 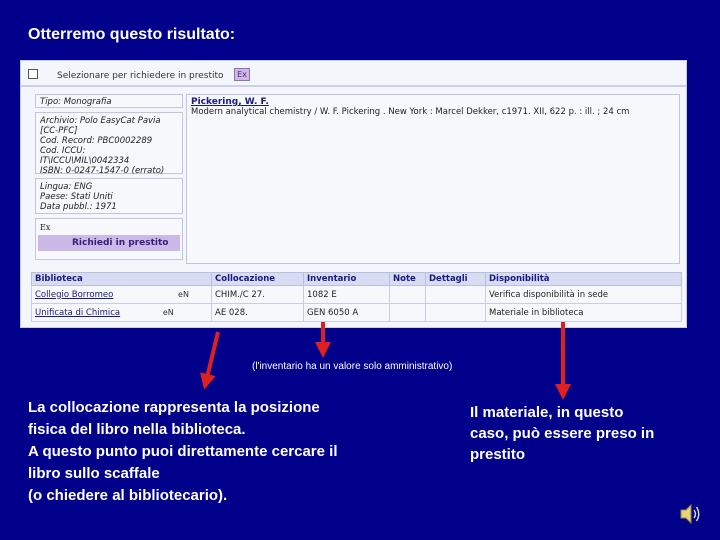 What do you see at coordinates (78, 207) in the screenshot?
I see `language-line: Data pubbl.: 1971` at bounding box center [78, 207].